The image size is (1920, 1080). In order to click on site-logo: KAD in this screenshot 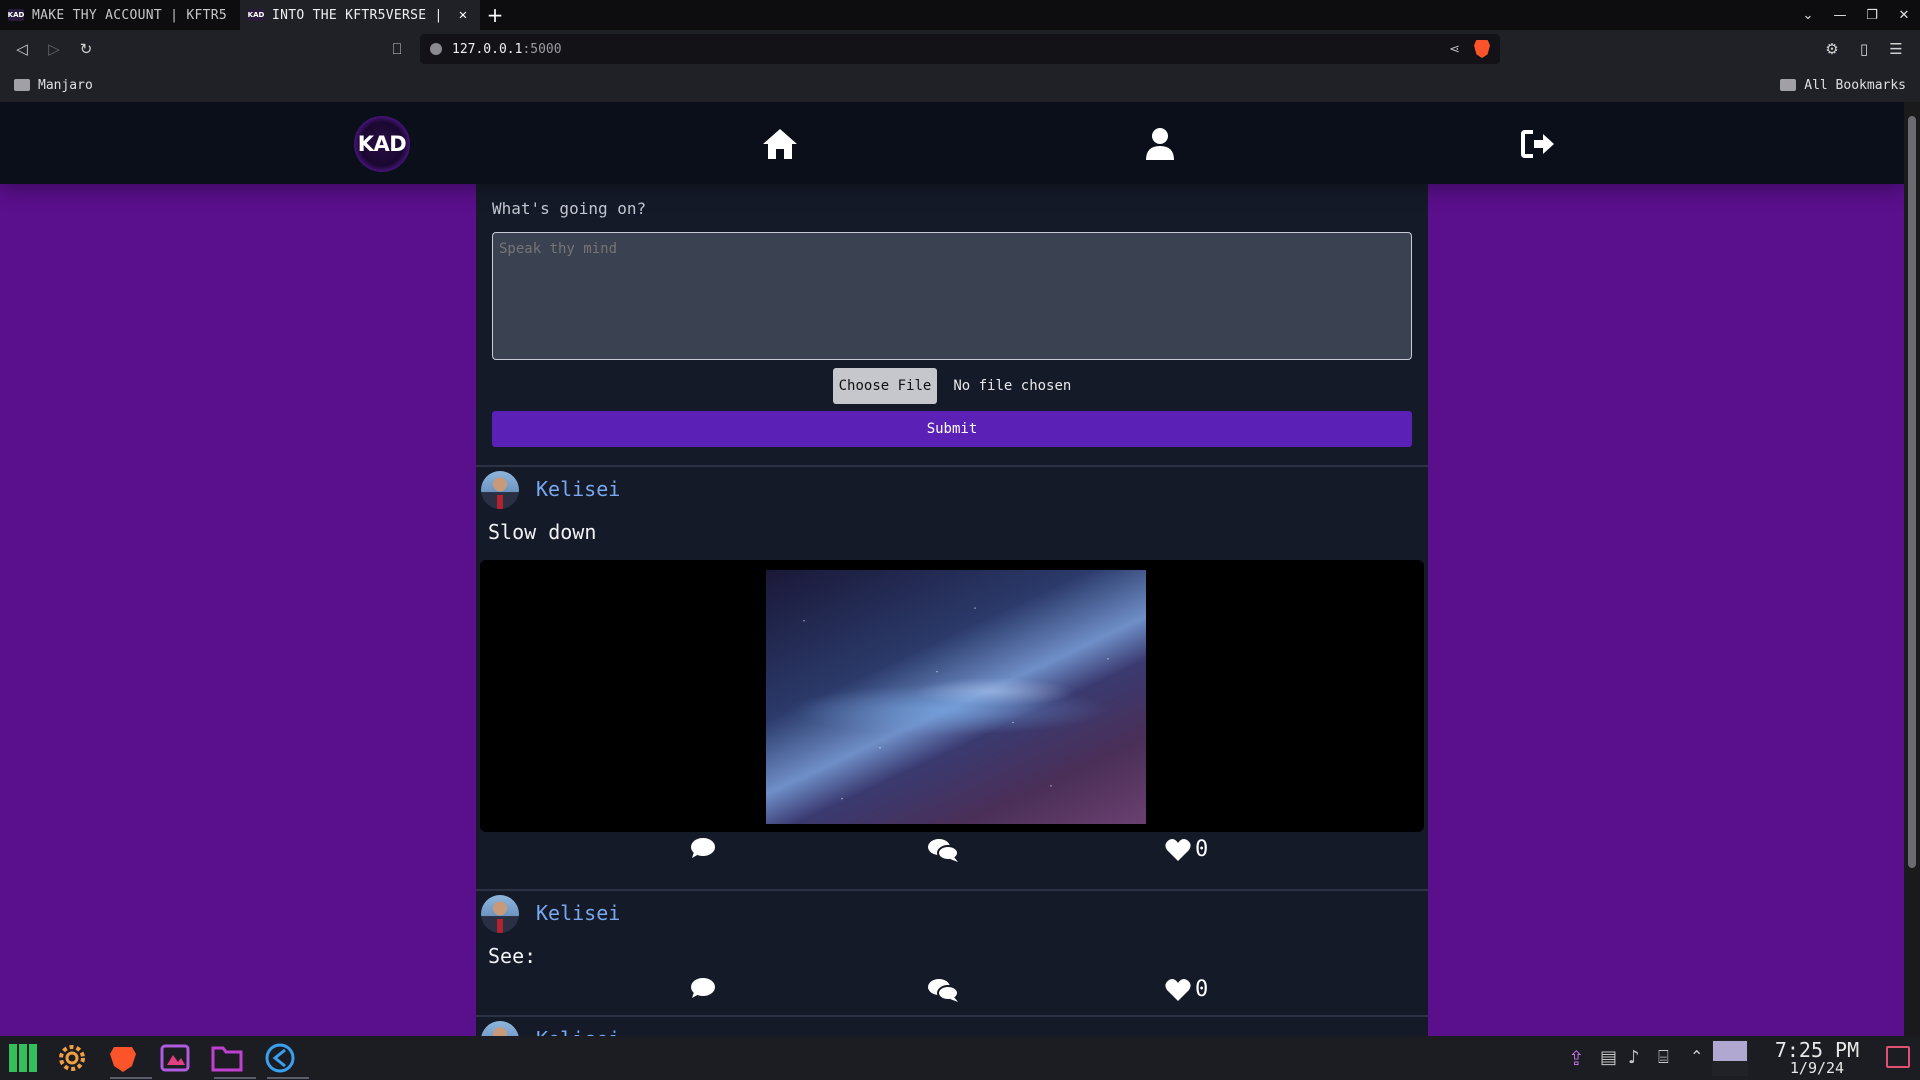, I will do `click(382, 144)`.